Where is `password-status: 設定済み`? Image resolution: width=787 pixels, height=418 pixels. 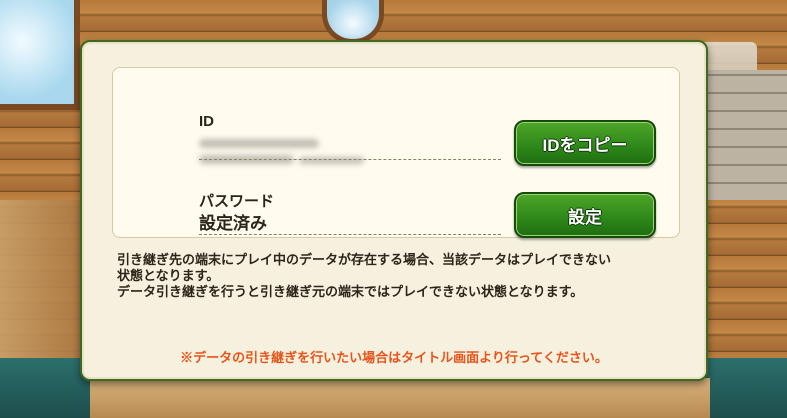
password-status: 設定済み is located at coordinates (233, 223).